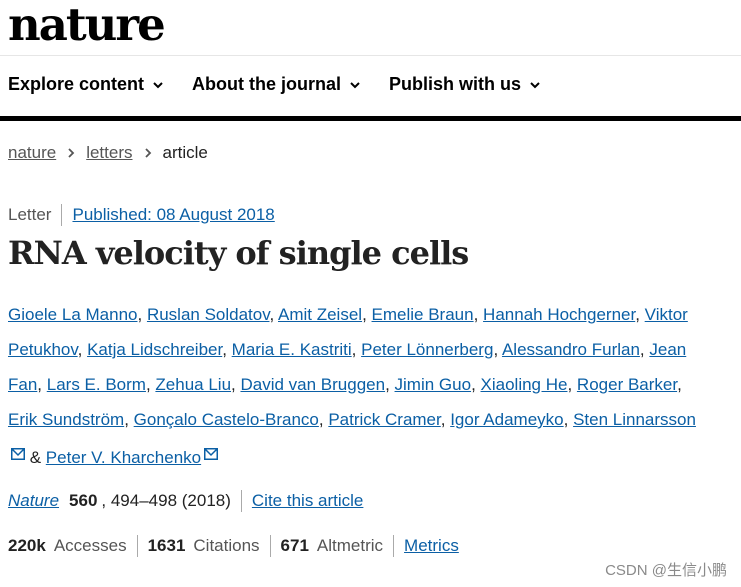 Image resolution: width=741 pixels, height=587 pixels. What do you see at coordinates (90, 545) in the screenshot?
I see `accesses-label: Accesses` at bounding box center [90, 545].